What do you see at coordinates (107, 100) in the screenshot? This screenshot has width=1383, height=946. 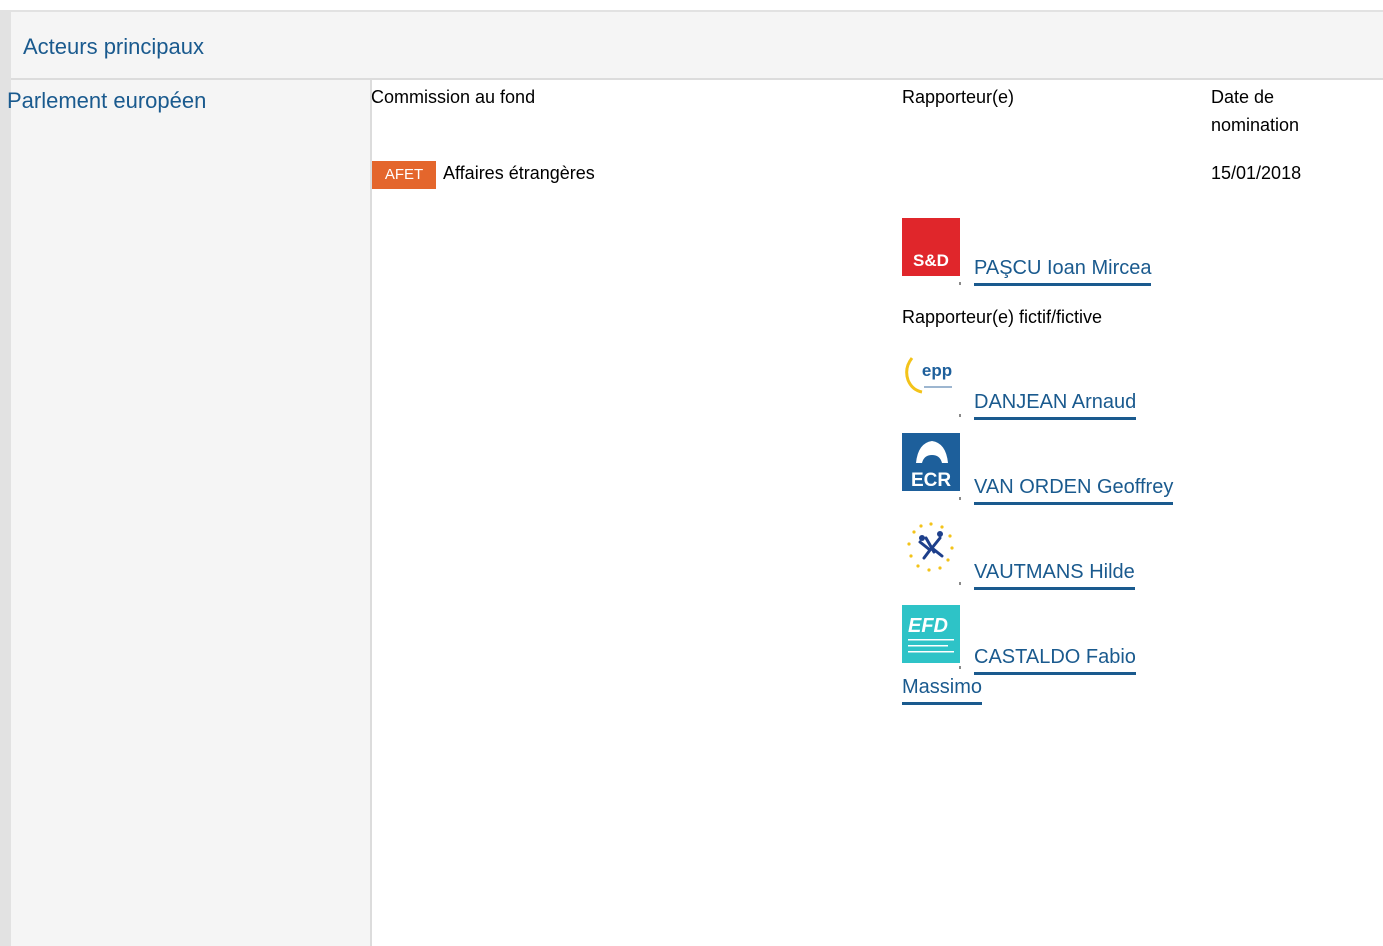 I see `institution-label: Parlement européen` at bounding box center [107, 100].